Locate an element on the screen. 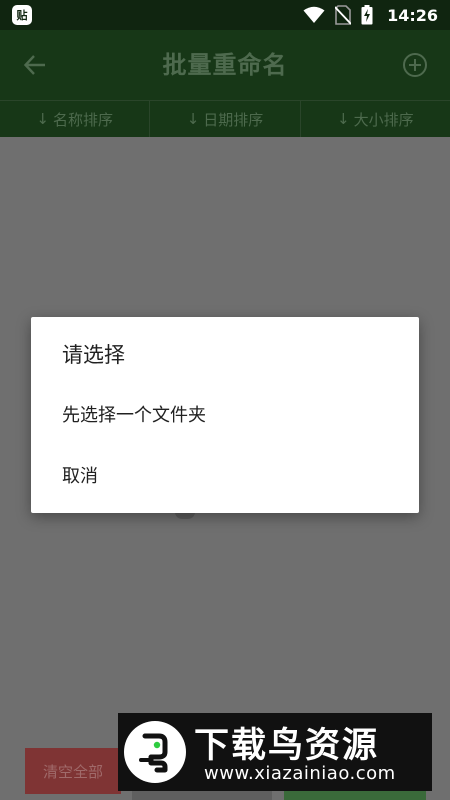  page-title: 批量重命名 is located at coordinates (225, 65).